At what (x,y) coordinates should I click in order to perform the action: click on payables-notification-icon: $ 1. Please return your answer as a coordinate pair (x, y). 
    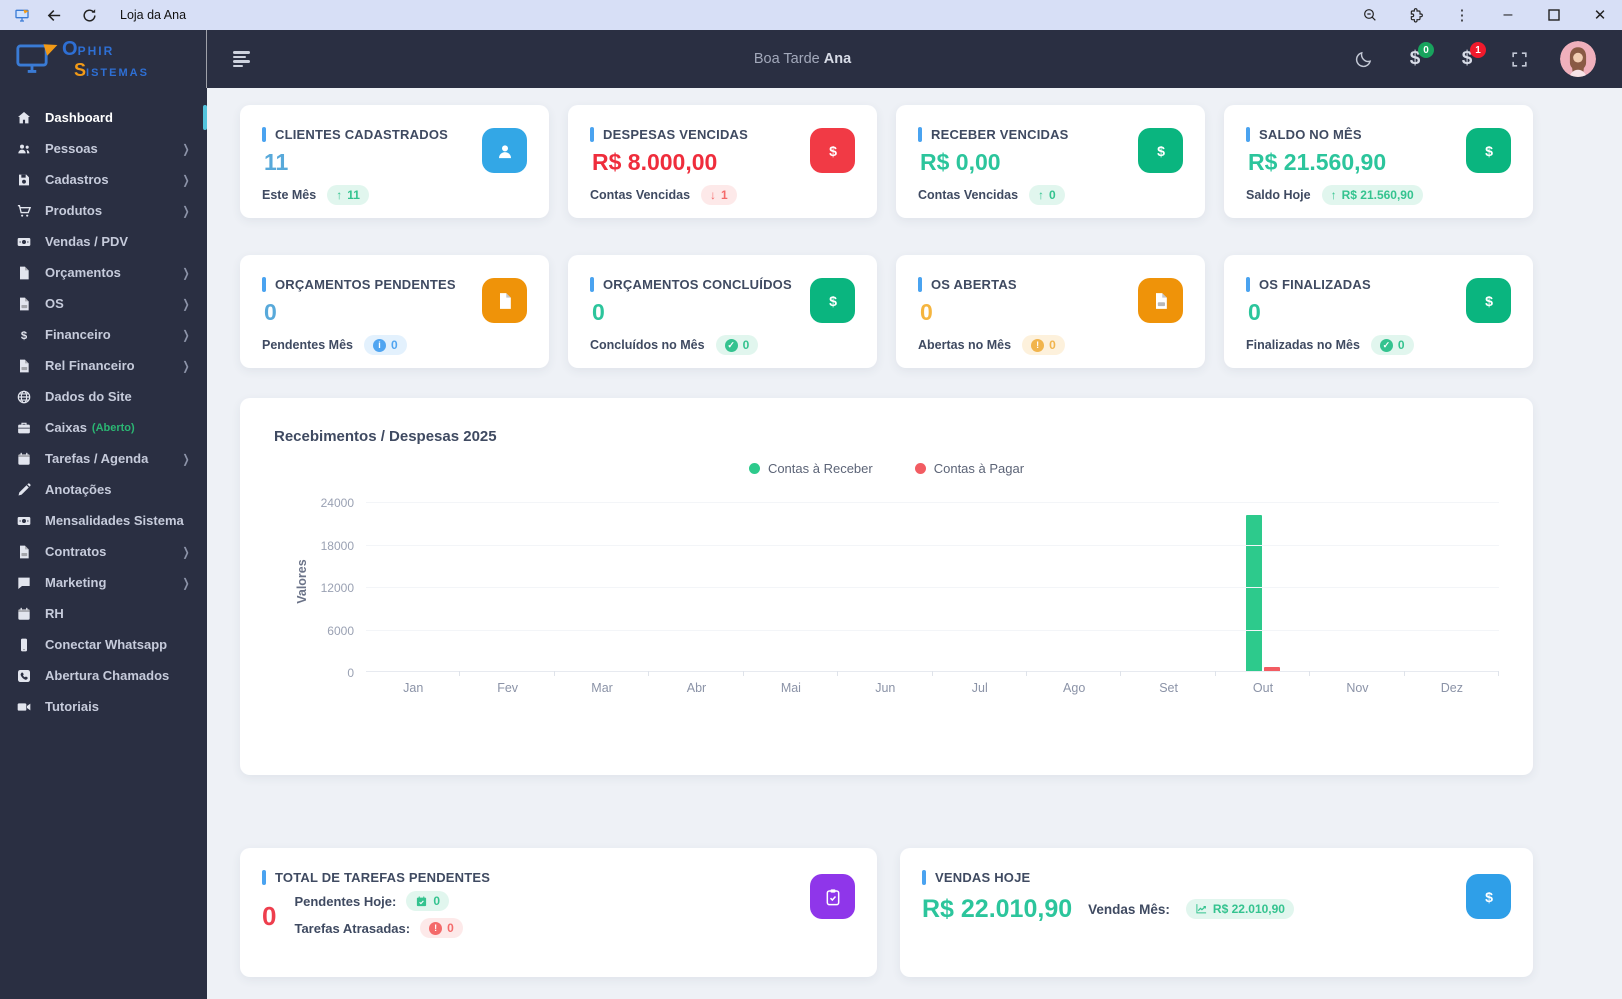
    Looking at the image, I should click on (1471, 56).